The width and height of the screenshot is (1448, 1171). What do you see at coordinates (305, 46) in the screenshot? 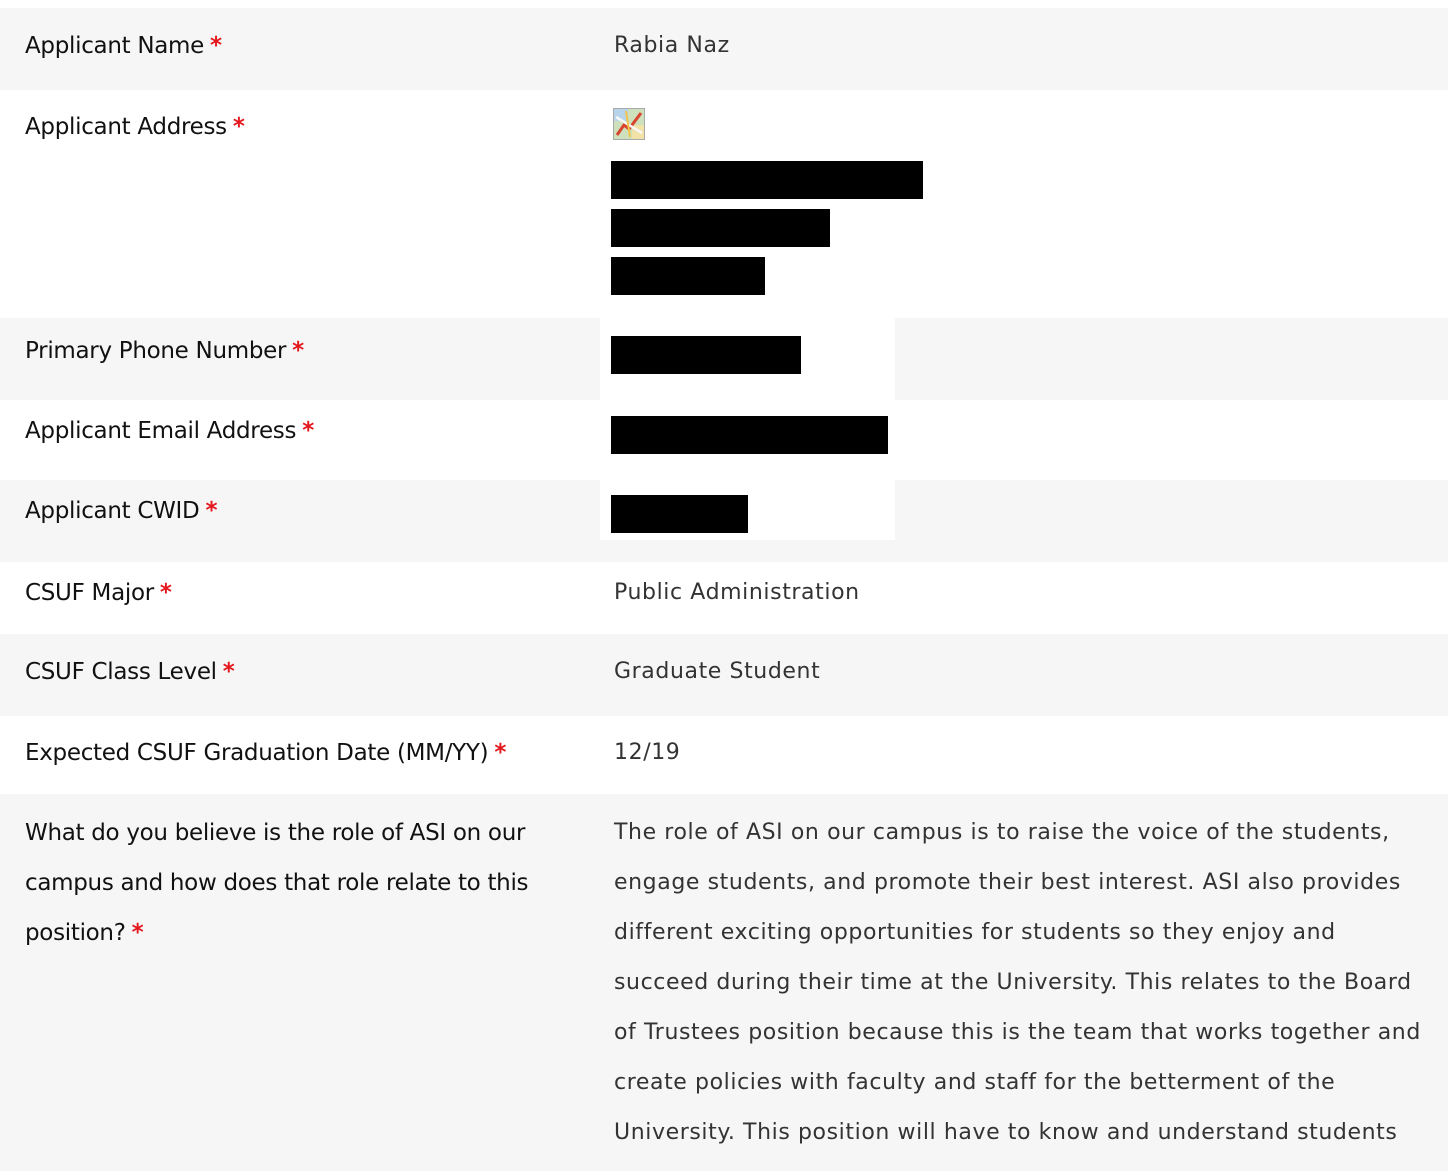
I see `field-label-applicant-name: Applicant Name *` at bounding box center [305, 46].